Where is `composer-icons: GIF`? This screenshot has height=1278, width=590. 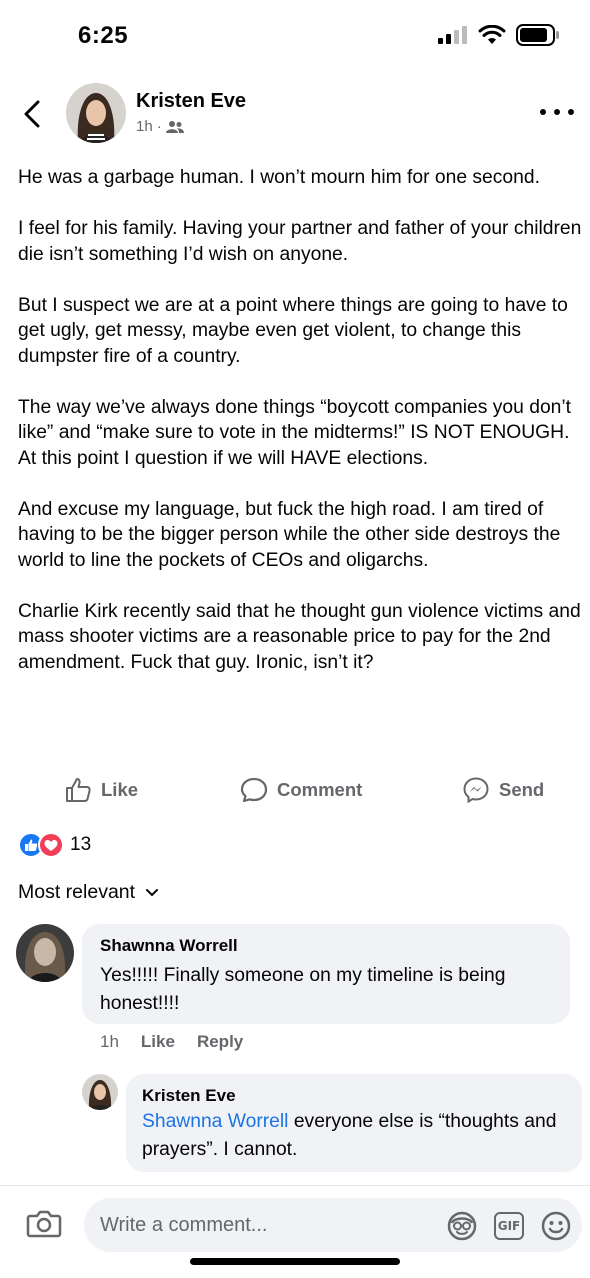
composer-icons: GIF is located at coordinates (509, 1226).